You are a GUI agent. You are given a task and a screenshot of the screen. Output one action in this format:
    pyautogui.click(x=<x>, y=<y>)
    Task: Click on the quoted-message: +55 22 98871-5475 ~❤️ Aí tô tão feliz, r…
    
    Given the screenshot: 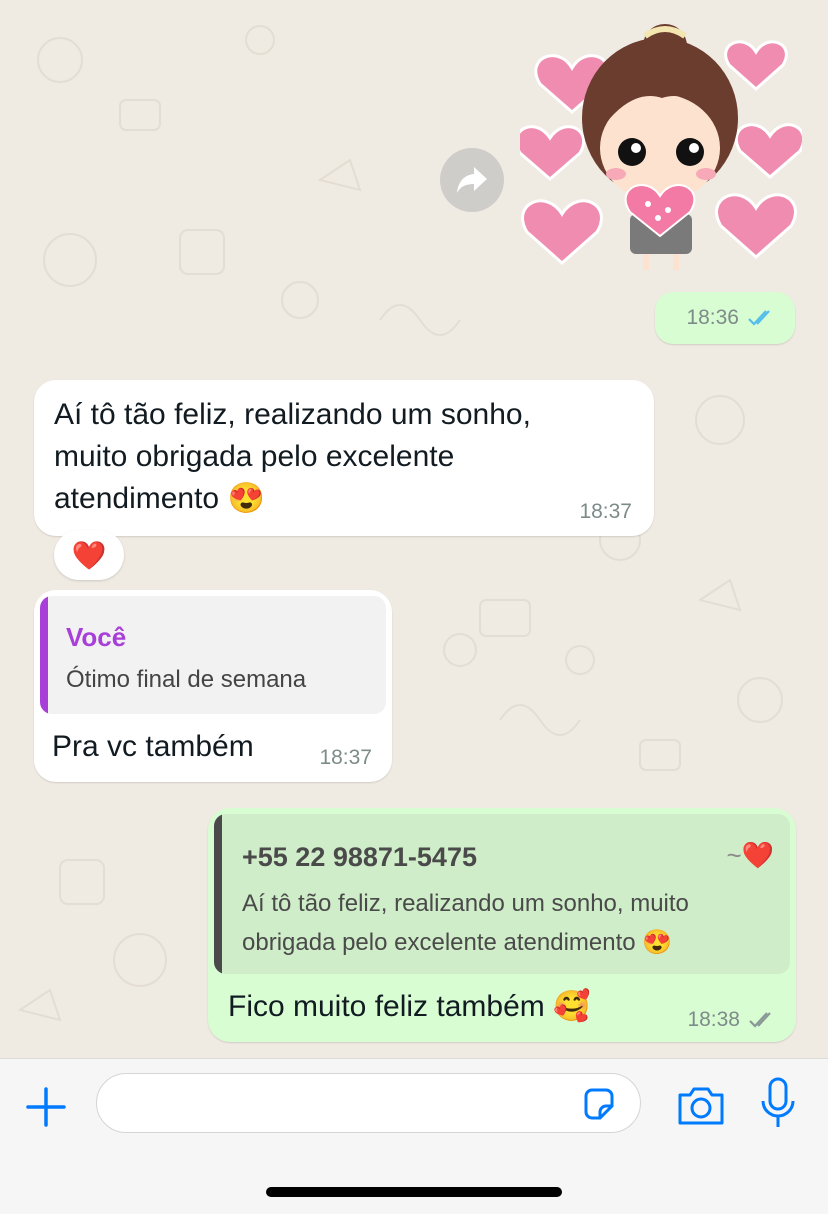 What is the action you would take?
    pyautogui.click(x=502, y=894)
    